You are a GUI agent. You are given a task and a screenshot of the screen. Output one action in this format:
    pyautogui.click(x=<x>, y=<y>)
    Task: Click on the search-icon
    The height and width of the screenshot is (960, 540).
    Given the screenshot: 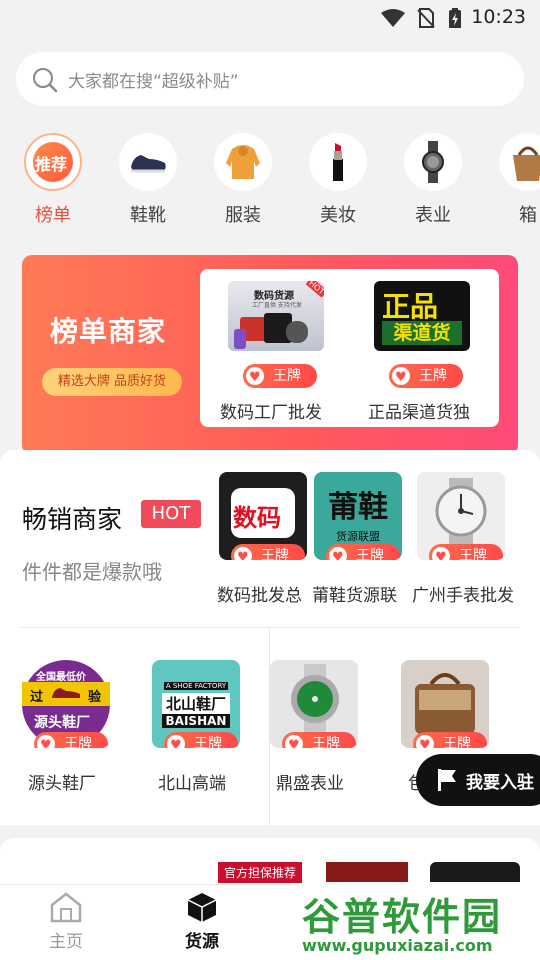 What is the action you would take?
    pyautogui.click(x=45, y=80)
    